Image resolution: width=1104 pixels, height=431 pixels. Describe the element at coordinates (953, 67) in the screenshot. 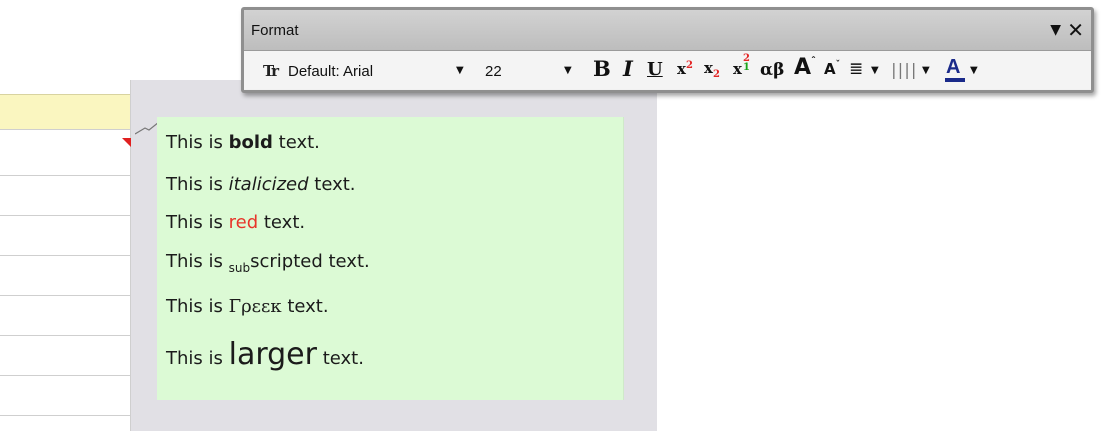

I see `font-color-letter: A` at that location.